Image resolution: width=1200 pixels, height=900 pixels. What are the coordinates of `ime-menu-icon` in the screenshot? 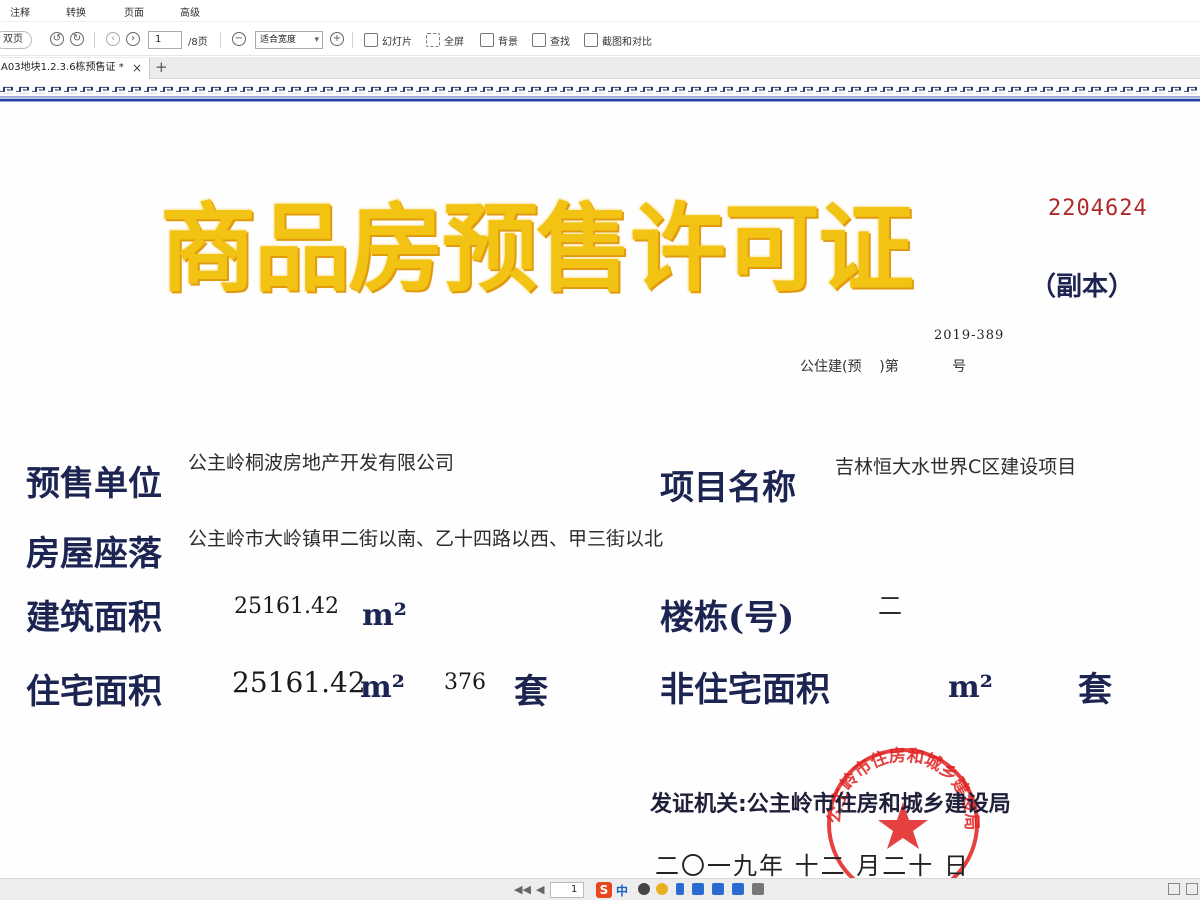 It's located at (758, 889).